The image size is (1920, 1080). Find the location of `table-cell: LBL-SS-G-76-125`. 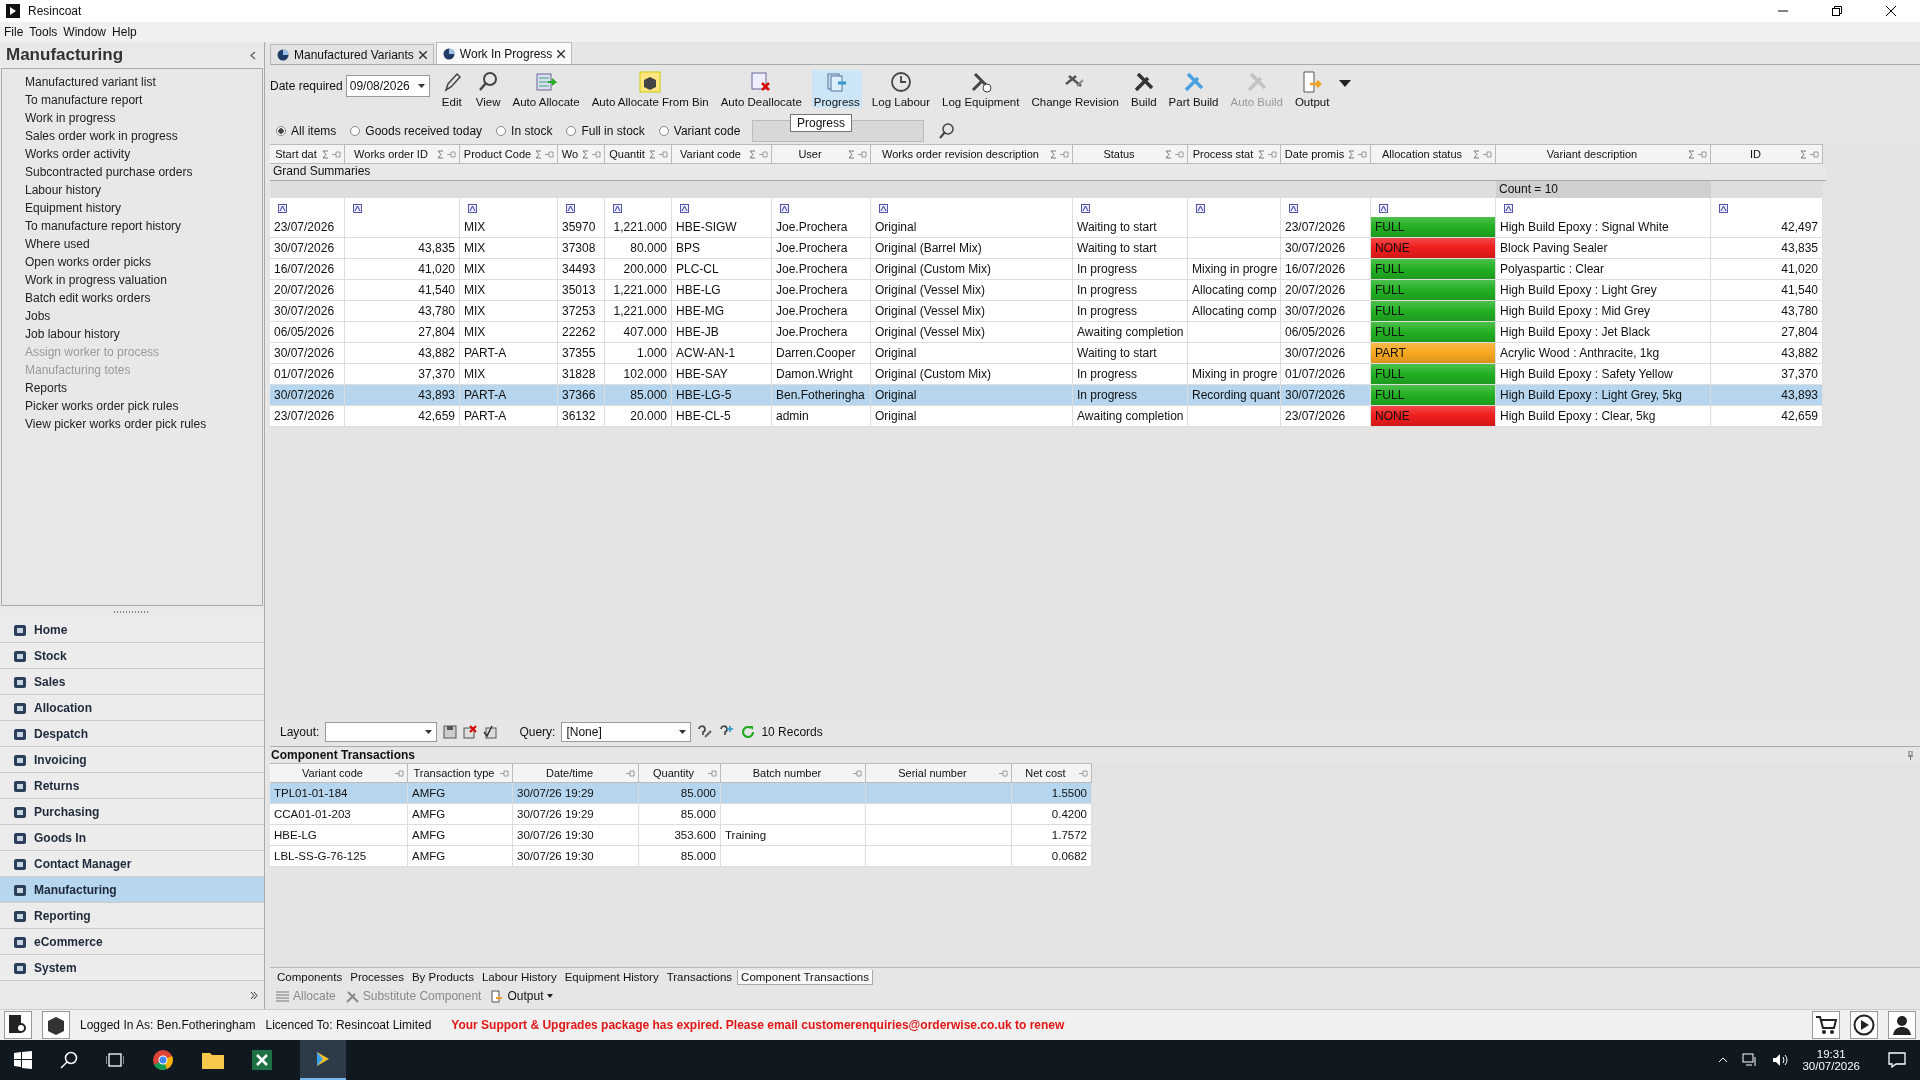

table-cell: LBL-SS-G-76-125 is located at coordinates (339, 856).